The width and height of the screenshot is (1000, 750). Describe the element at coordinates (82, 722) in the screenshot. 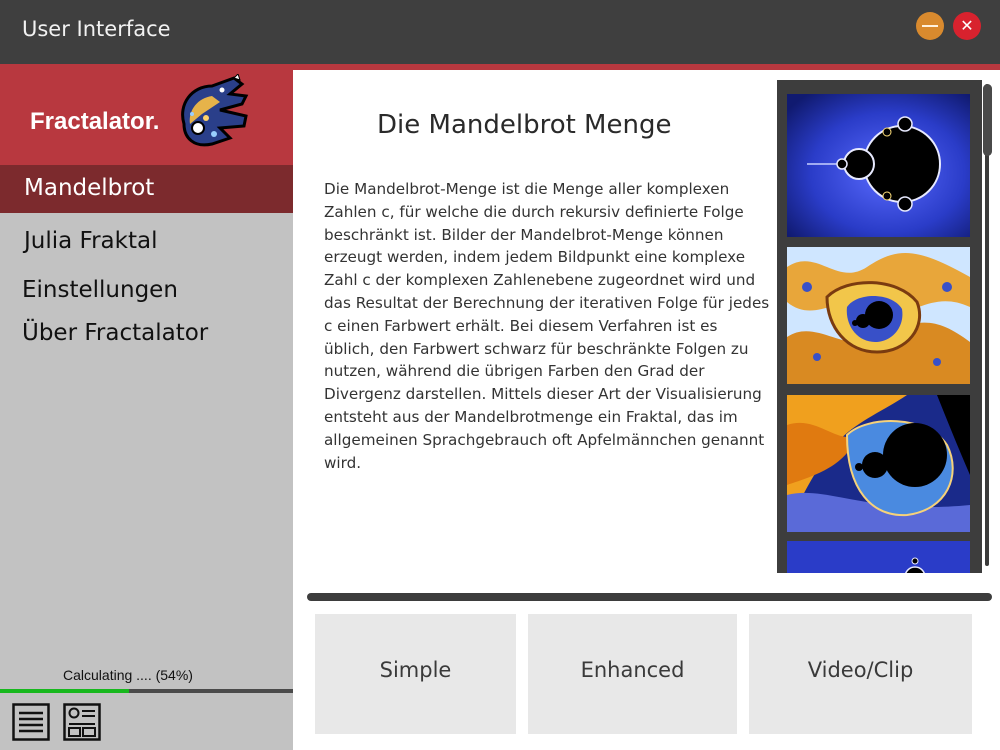

I see `profile-card-icon` at that location.